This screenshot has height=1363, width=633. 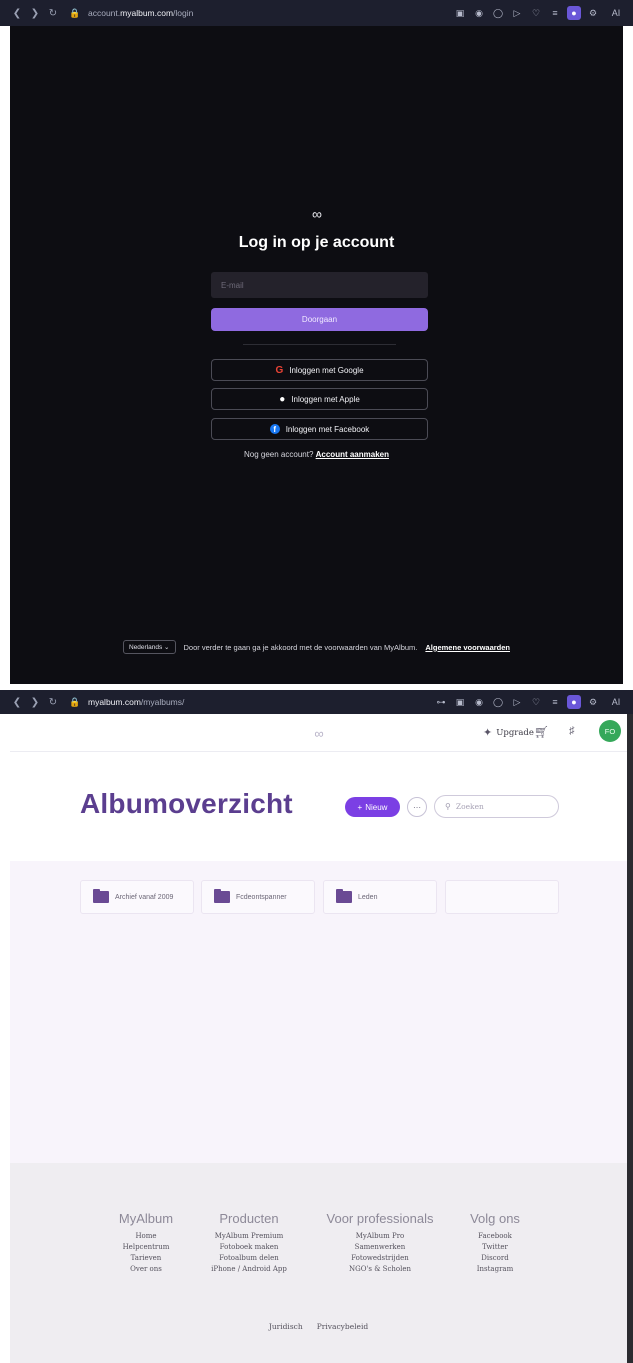 I want to click on address-bar: account.myalbum.com/login, so click(x=140, y=13).